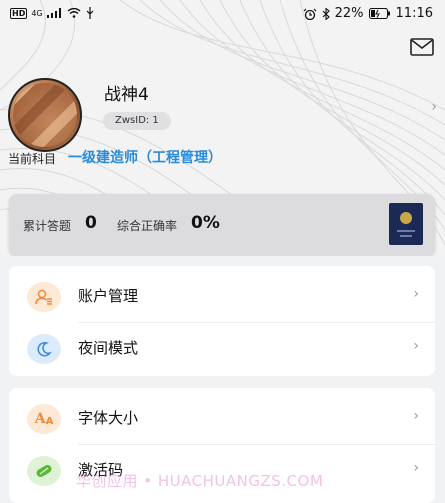 This screenshot has width=445, height=503. Describe the element at coordinates (326, 13) in the screenshot. I see `bluetooth-icon` at that location.